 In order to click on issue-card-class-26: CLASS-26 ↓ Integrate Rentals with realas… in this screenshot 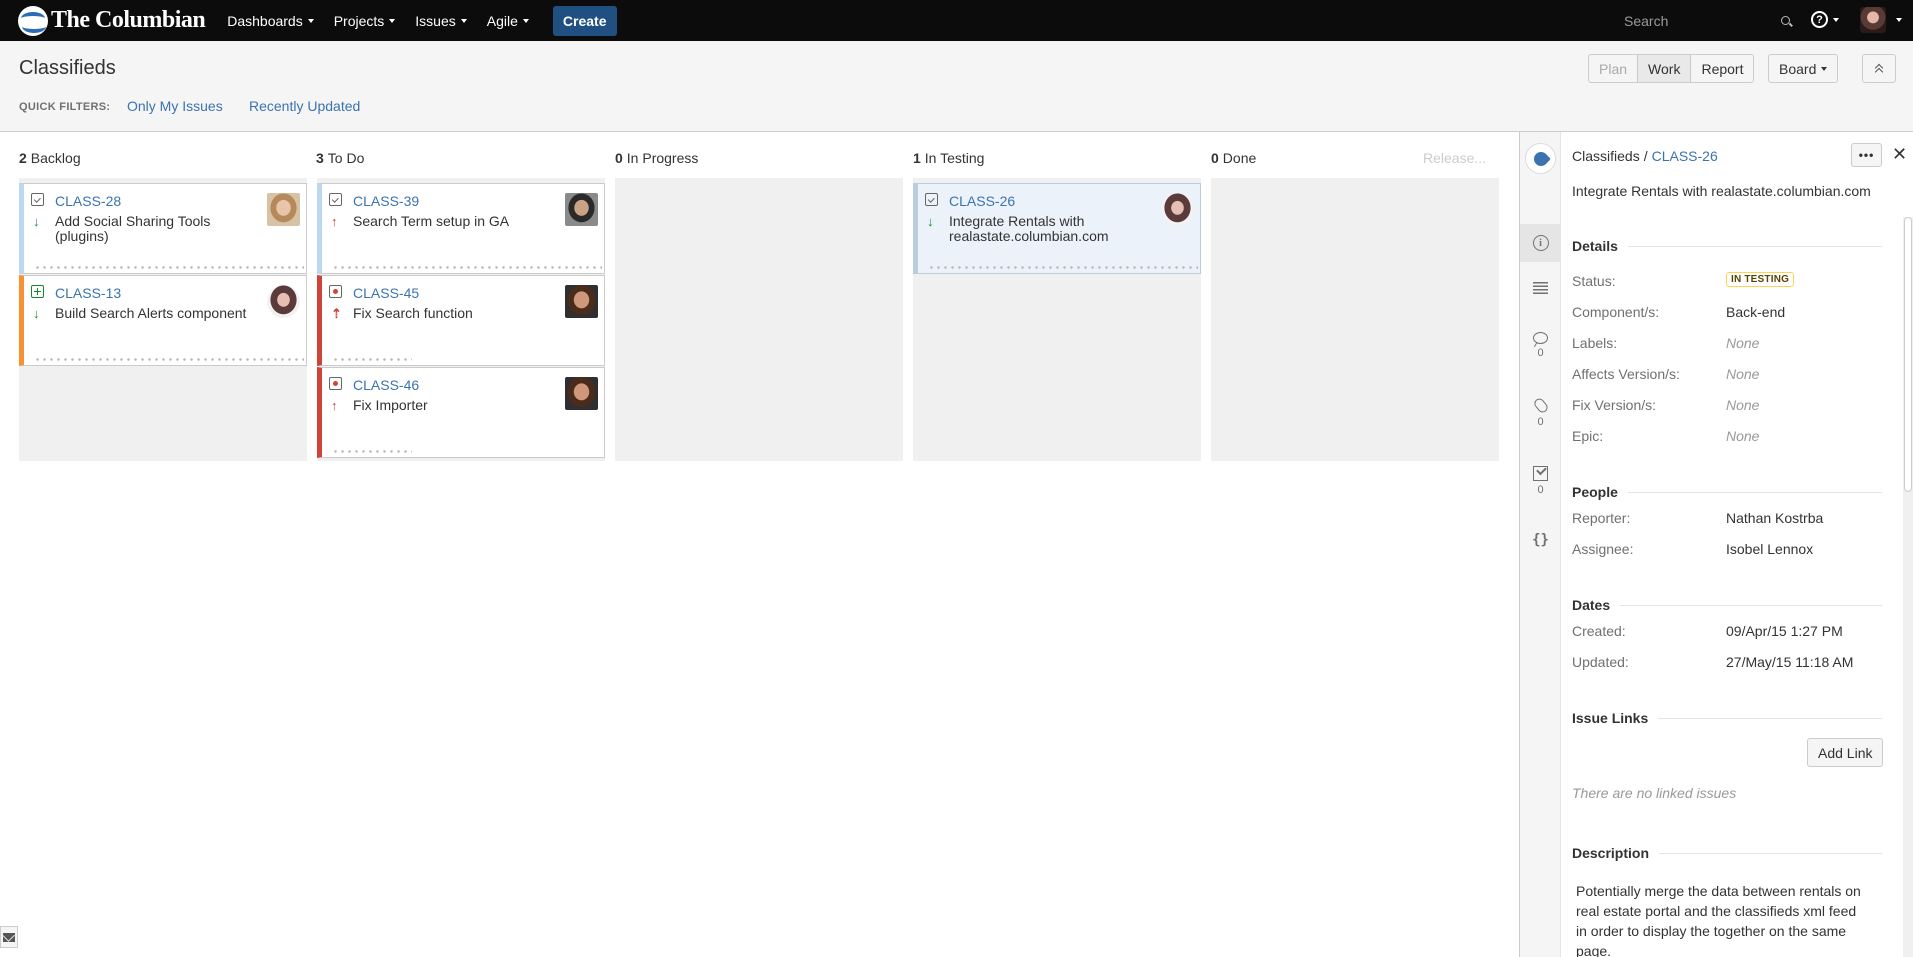, I will do `click(1057, 228)`.